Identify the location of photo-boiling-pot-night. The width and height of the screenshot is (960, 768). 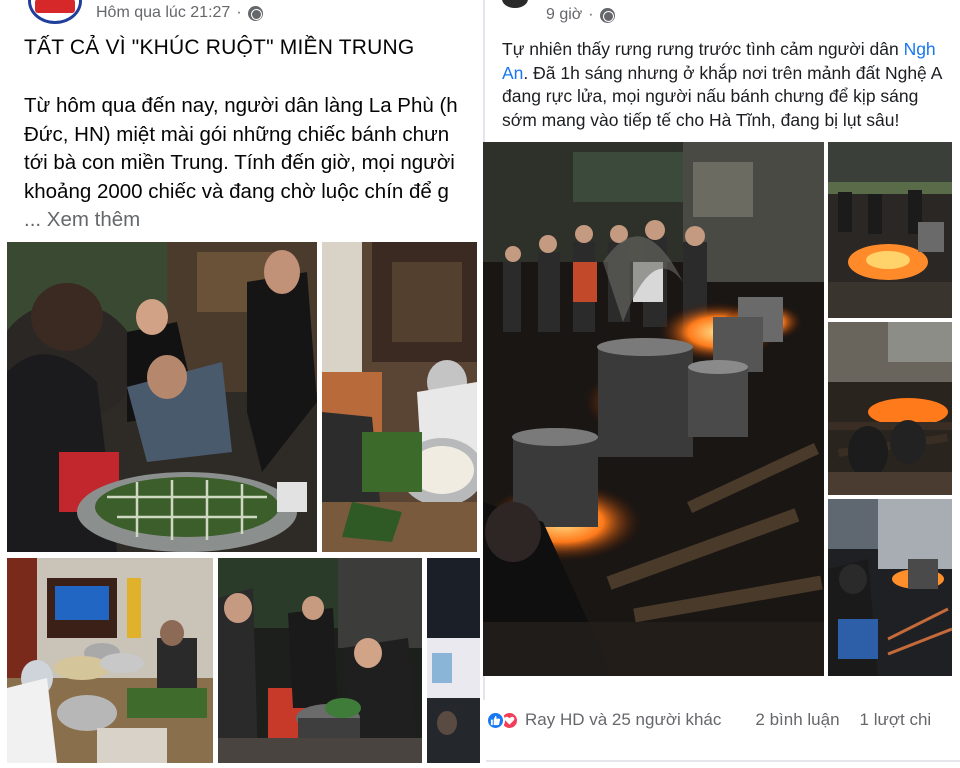
(320, 660).